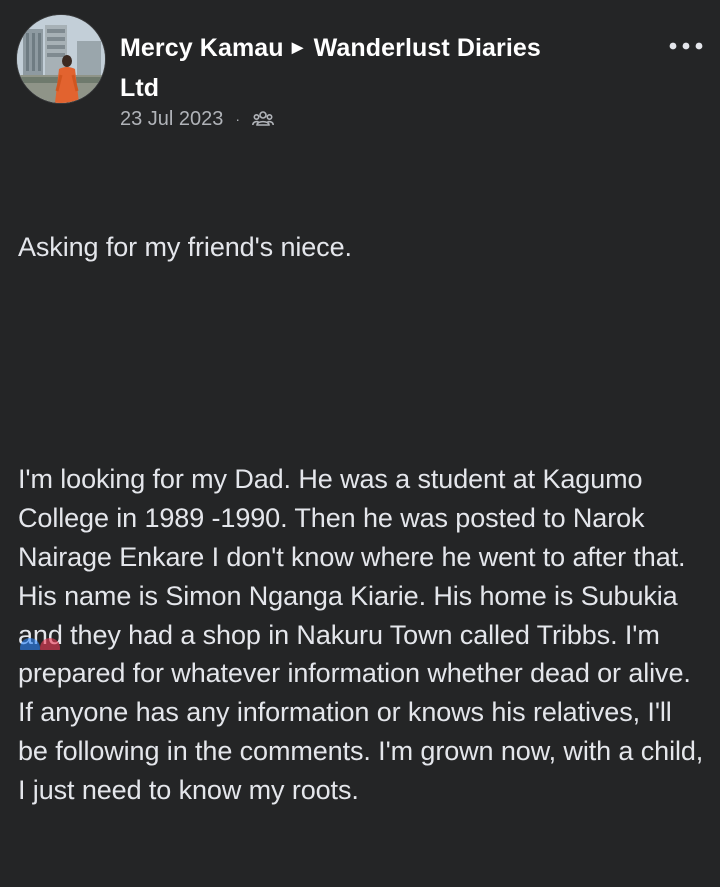 The width and height of the screenshot is (720, 887). I want to click on author-avatar, so click(61, 59).